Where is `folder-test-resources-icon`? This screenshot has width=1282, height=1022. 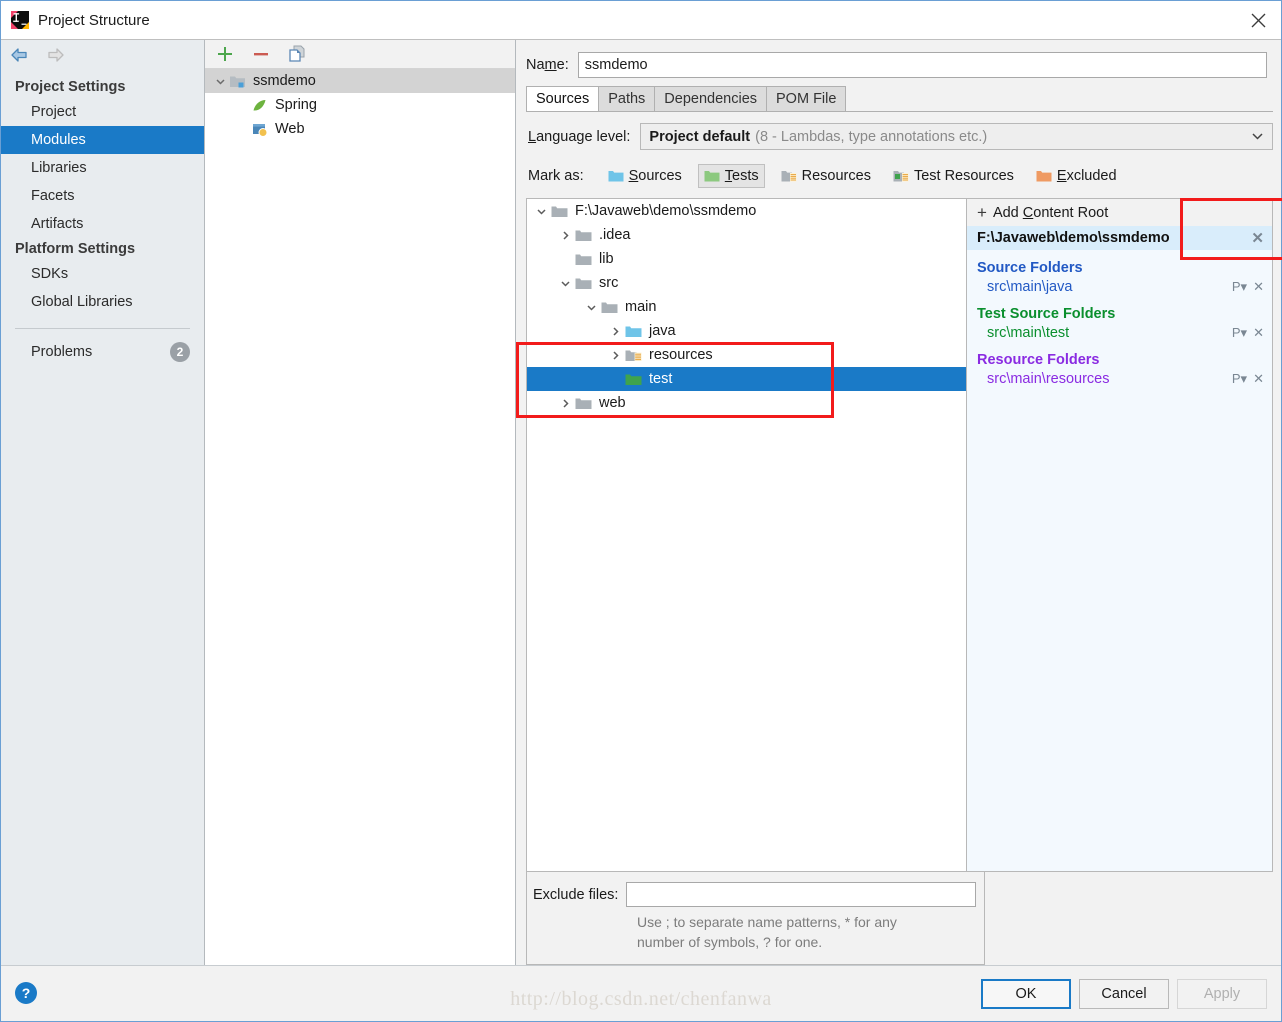 folder-test-resources-icon is located at coordinates (901, 176).